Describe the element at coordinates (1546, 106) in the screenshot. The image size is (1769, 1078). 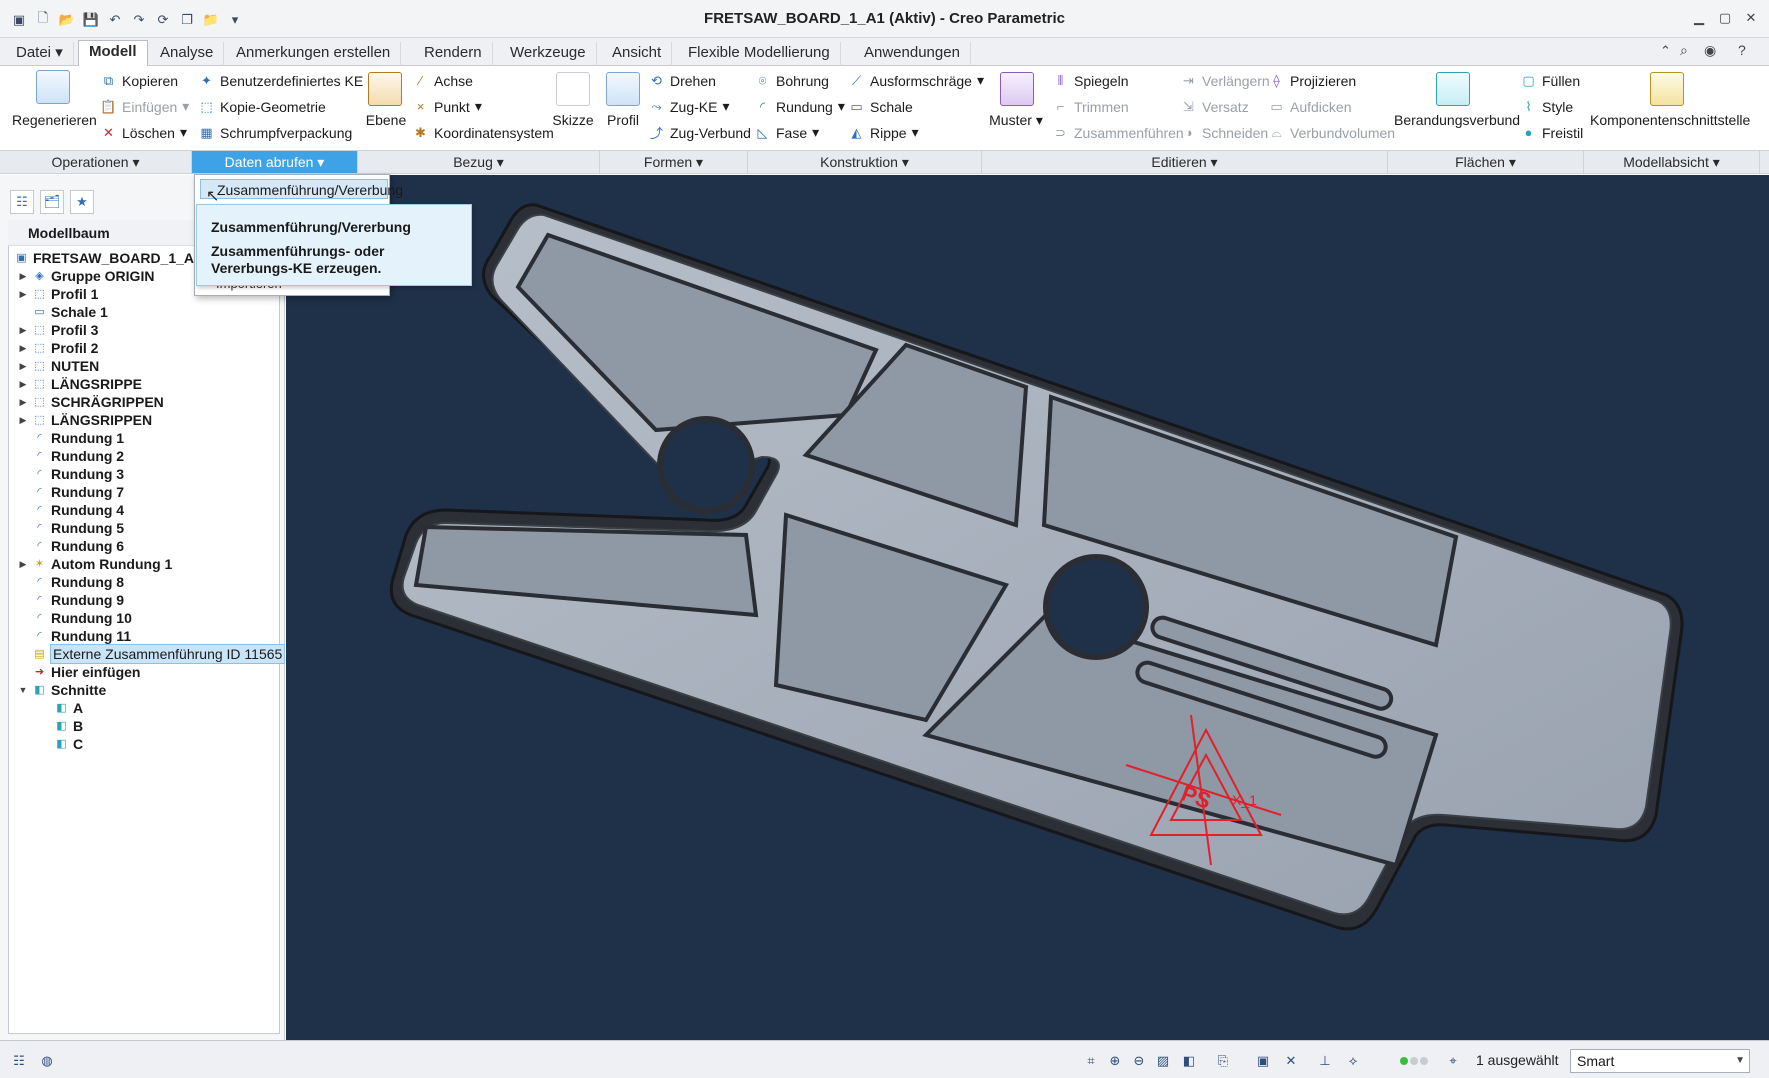
I see `style-button: ⌇ Style` at that location.